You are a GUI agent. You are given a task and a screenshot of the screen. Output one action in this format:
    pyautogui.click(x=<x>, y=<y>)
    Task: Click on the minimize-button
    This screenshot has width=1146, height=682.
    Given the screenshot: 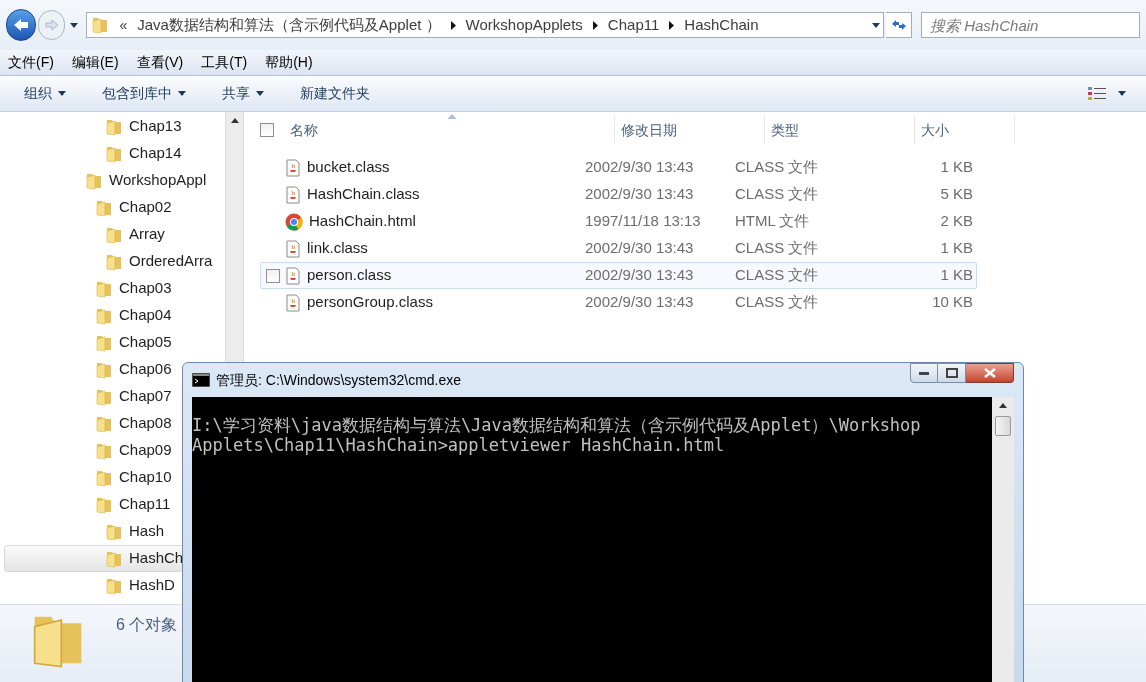 What is the action you would take?
    pyautogui.click(x=924, y=373)
    